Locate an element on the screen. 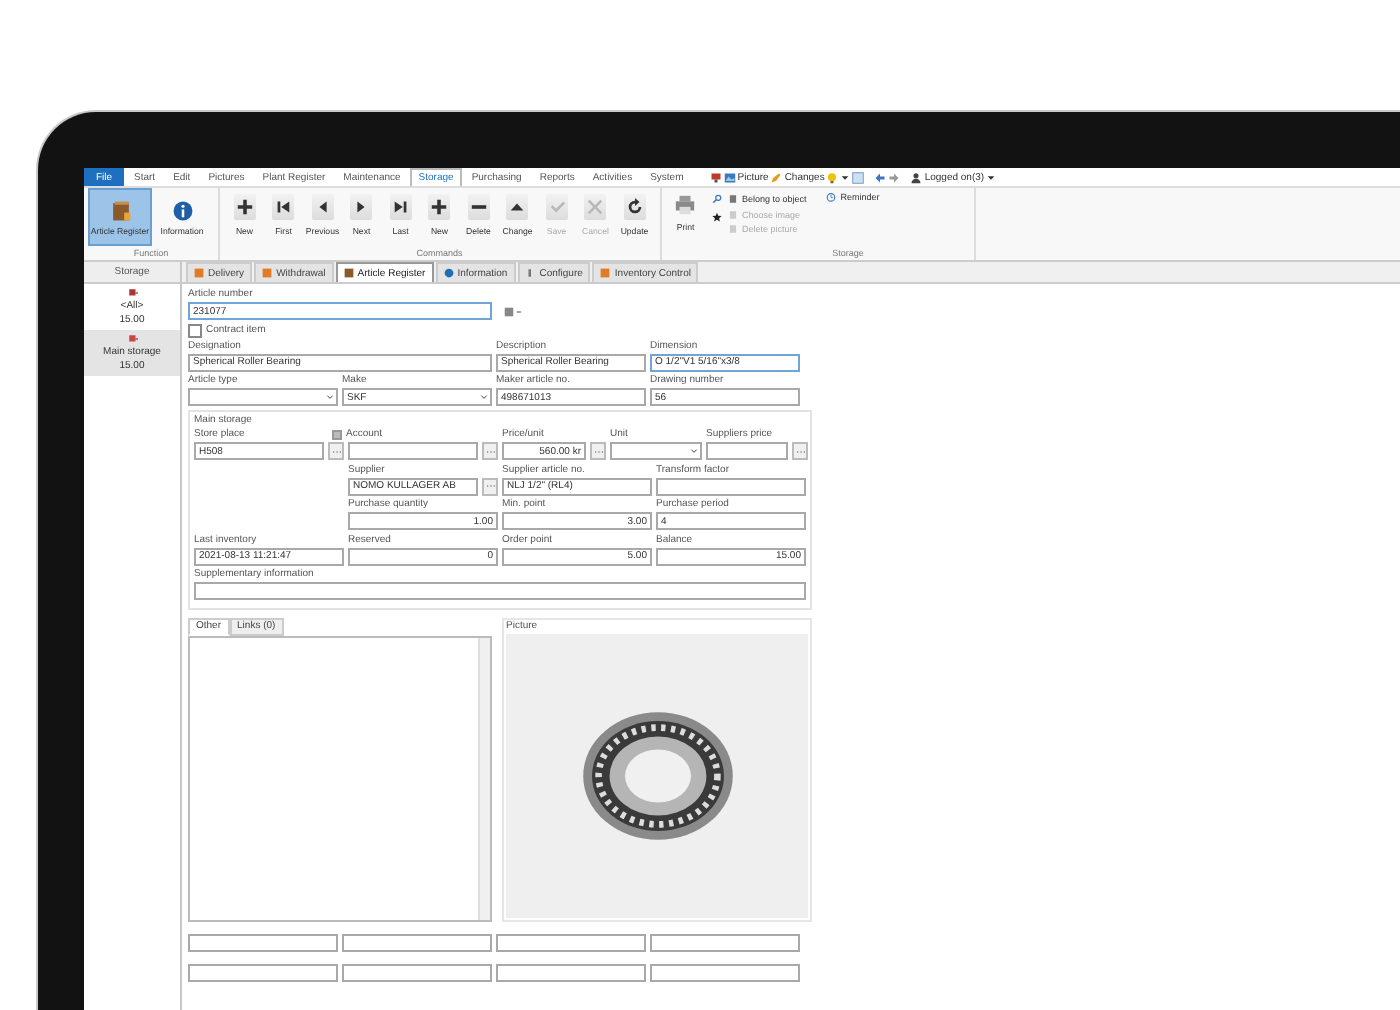  search-icon is located at coordinates (717, 199).